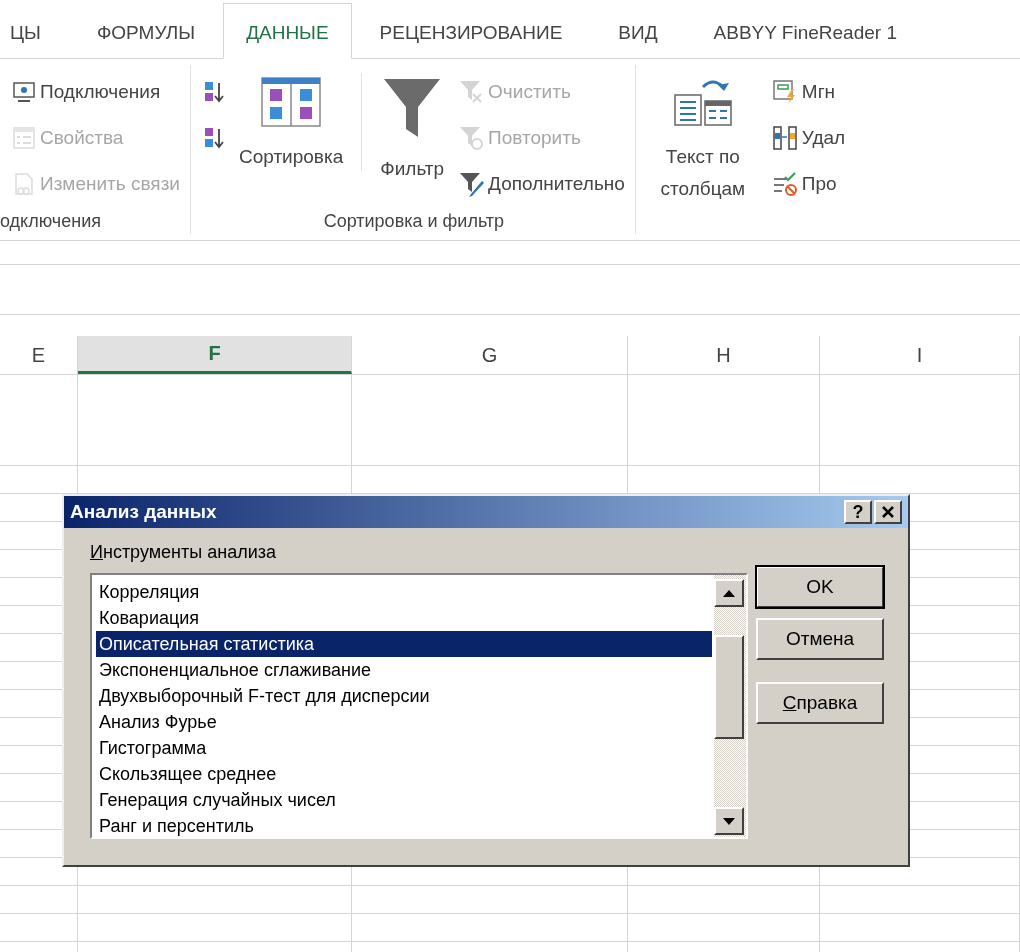 The width and height of the screenshot is (1020, 952). Describe the element at coordinates (412, 142) in the screenshot. I see `ribbon-large-button: Фильтр` at that location.